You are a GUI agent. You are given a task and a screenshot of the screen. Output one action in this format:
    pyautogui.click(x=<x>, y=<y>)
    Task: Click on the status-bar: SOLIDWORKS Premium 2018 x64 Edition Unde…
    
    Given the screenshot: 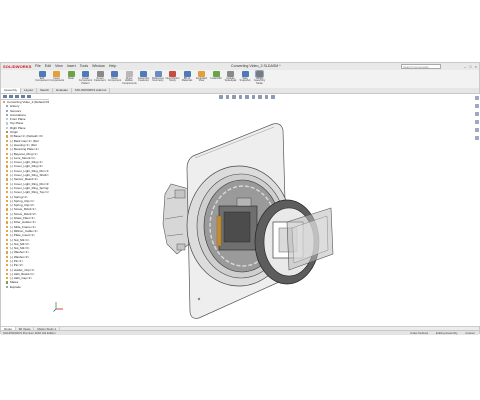 What is the action you would take?
    pyautogui.click(x=240, y=332)
    